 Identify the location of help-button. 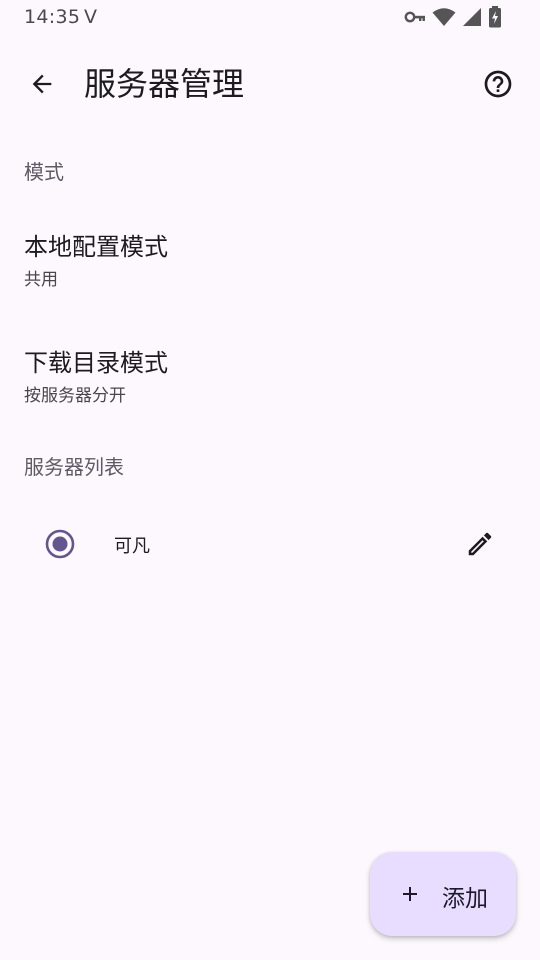
(498, 84).